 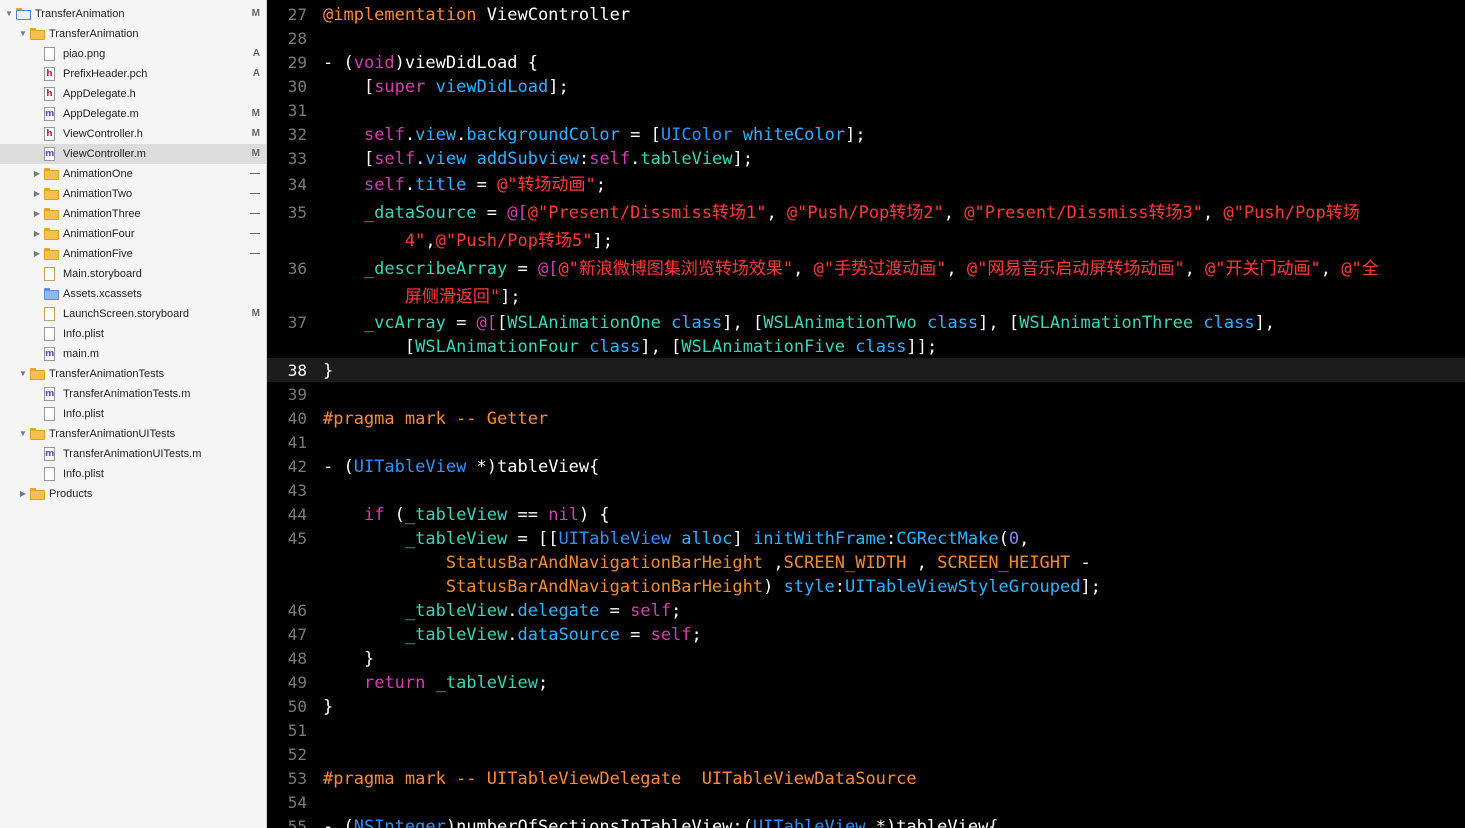 What do you see at coordinates (865, 213) in the screenshot?
I see `code-token: @"Push/Pop转场2"` at bounding box center [865, 213].